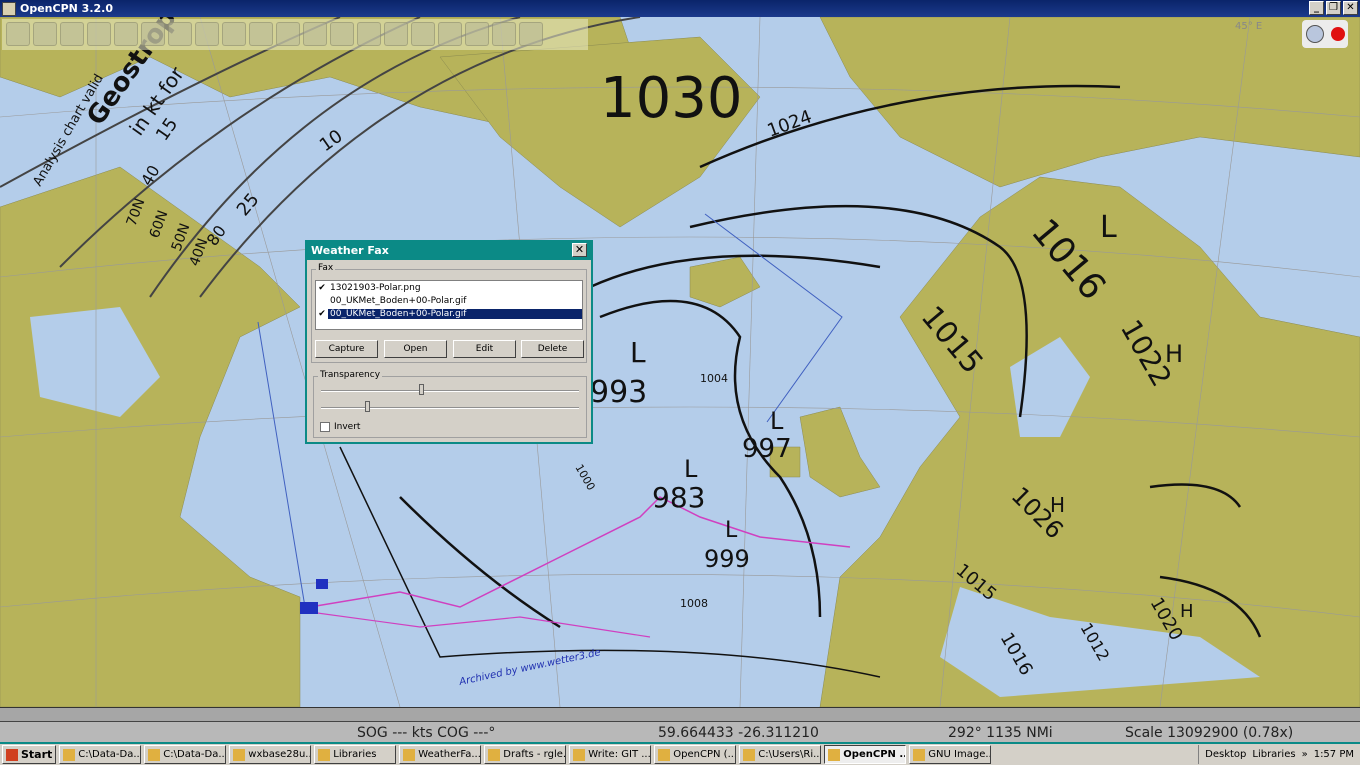  Describe the element at coordinates (45, 34) in the screenshot. I see `zoom-out-icon` at that location.